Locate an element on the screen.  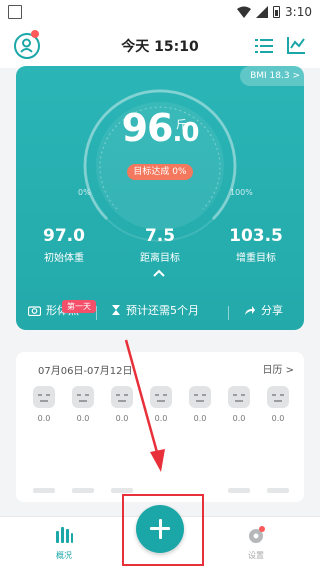
tab-overview-label: 概况 is located at coordinates (64, 555).